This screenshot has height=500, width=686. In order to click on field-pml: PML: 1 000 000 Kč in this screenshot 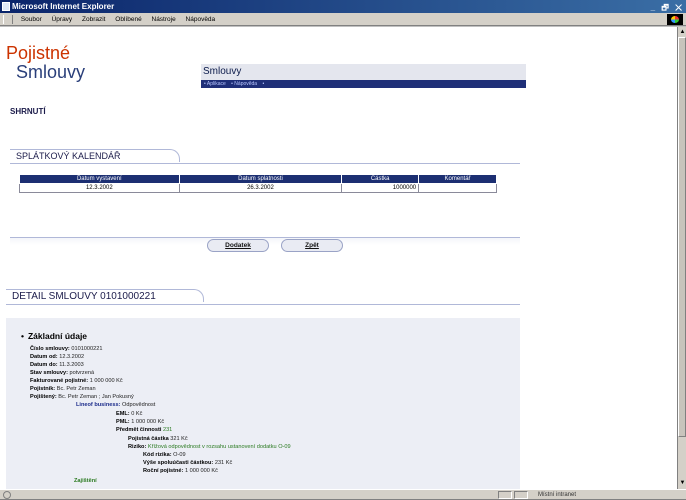, I will do `click(140, 422)`.